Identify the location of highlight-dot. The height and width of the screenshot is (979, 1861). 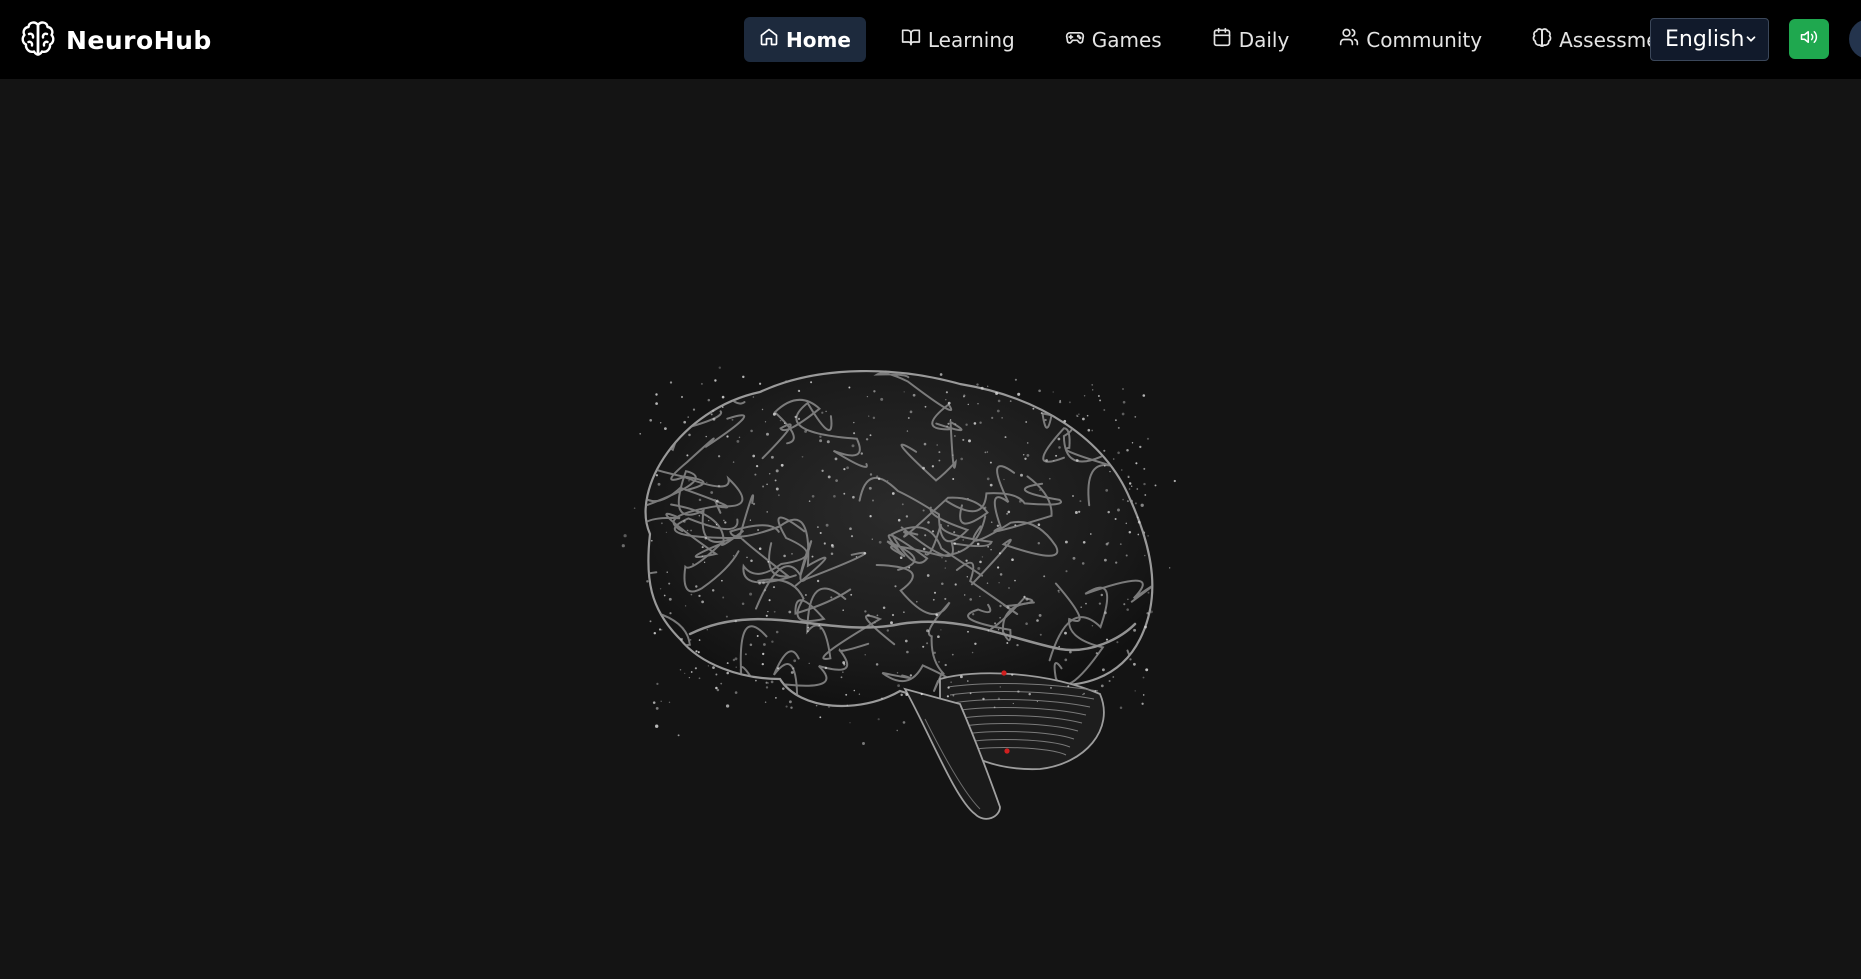
(1004, 673).